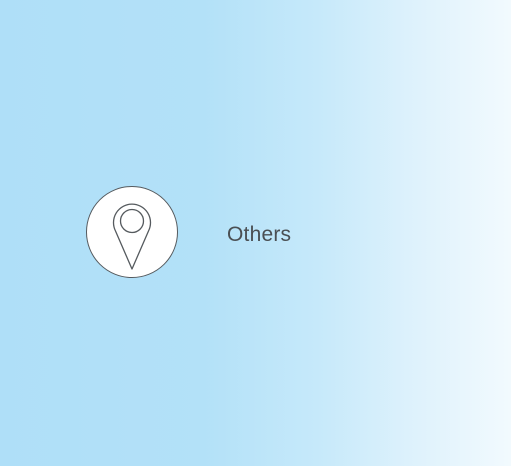  Describe the element at coordinates (132, 236) in the screenshot. I see `map-pin-icon` at that location.